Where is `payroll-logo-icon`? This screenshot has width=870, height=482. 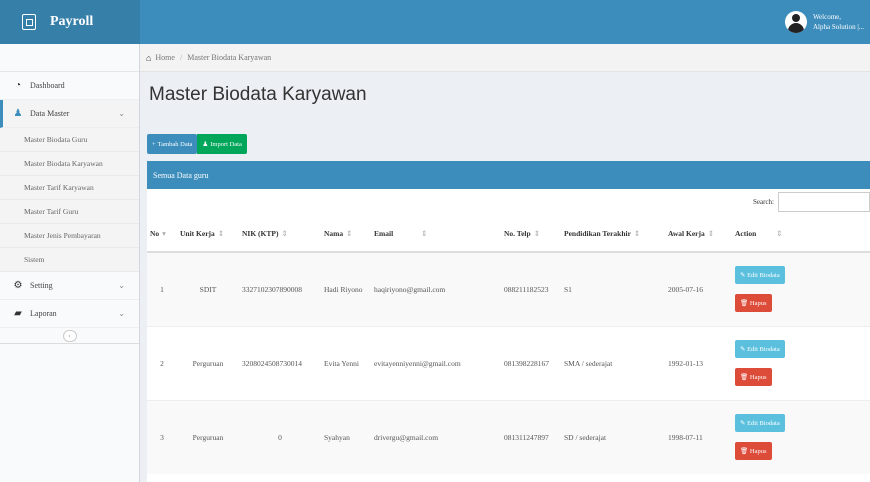 payroll-logo-icon is located at coordinates (29, 22).